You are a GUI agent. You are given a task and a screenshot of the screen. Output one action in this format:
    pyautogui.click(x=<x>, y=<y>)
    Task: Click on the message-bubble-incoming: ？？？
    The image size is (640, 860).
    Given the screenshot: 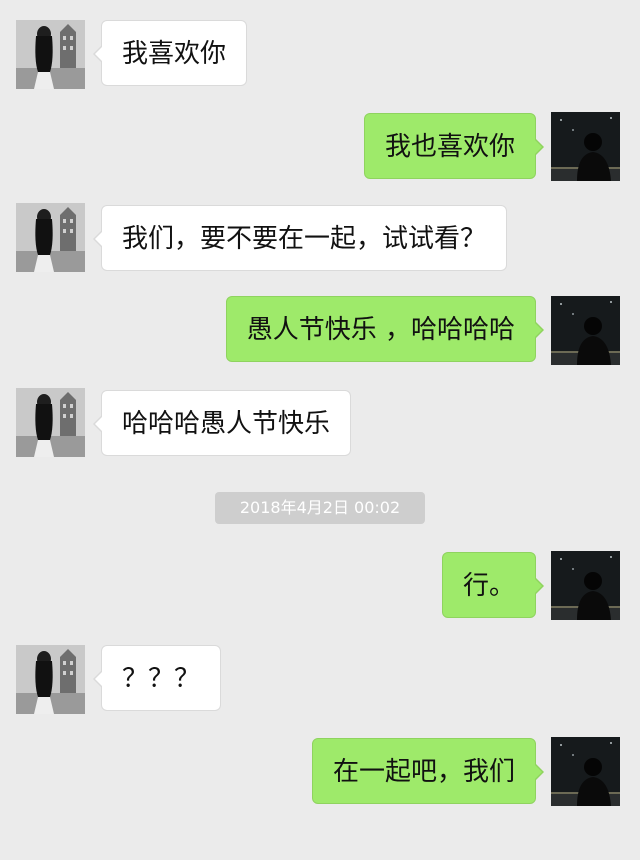 What is the action you would take?
    pyautogui.click(x=157, y=678)
    